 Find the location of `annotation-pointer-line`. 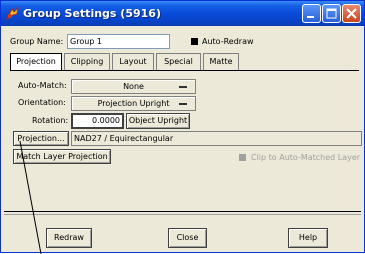

annotation-pointer-line is located at coordinates (30, 197).